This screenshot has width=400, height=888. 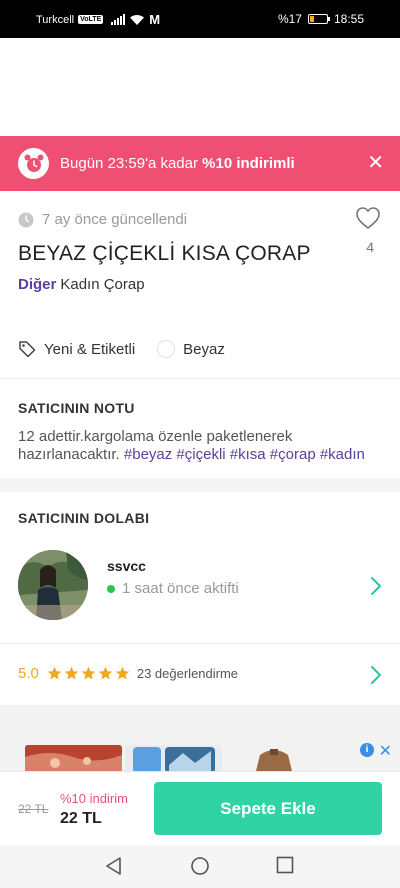 I want to click on purchase-bar: 22 TL %10 indirim 22 TL Sepete Ekle, so click(x=200, y=808).